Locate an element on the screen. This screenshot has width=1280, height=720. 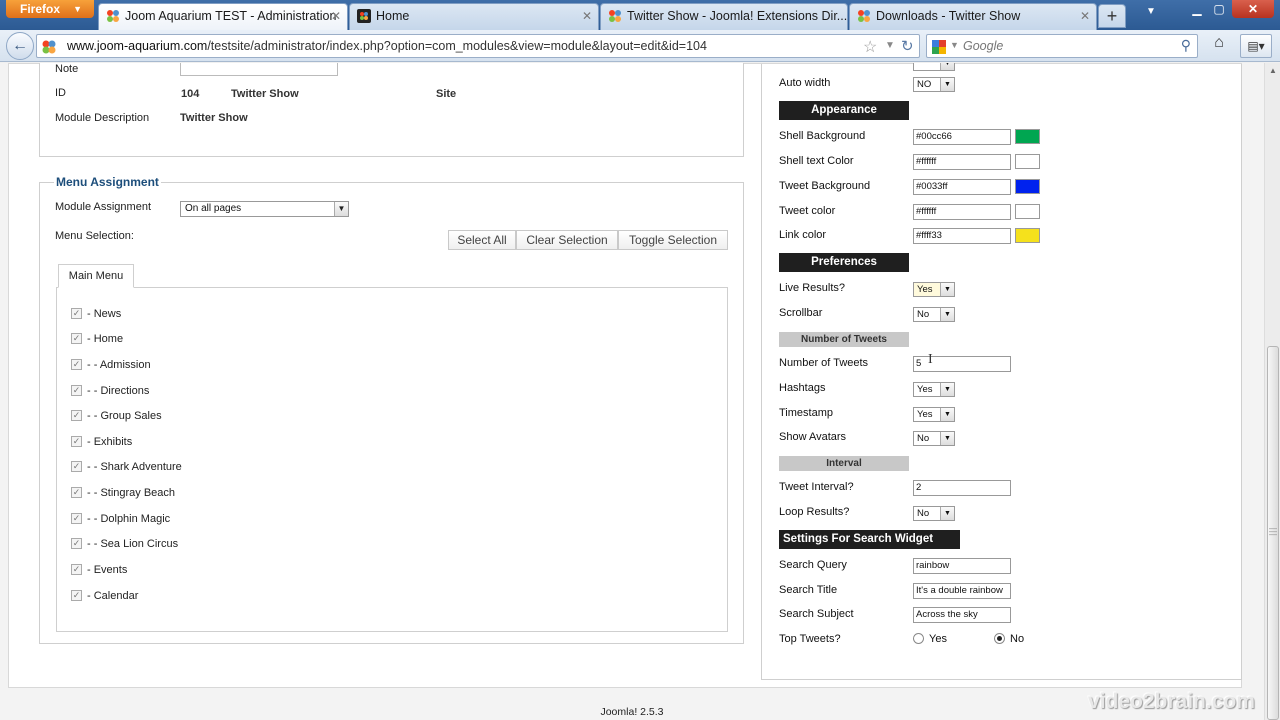
interval-header: Interval is located at coordinates (844, 463).